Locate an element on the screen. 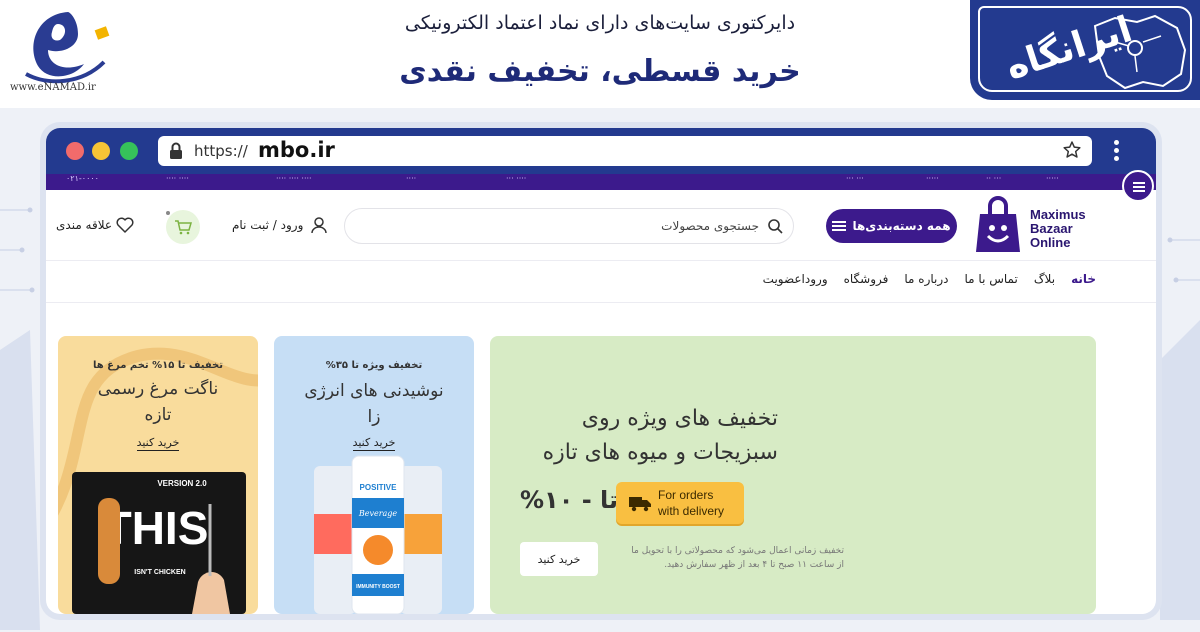 The width and height of the screenshot is (1200, 632). nav-login-membership: ورودا‌عضویت is located at coordinates (795, 279).